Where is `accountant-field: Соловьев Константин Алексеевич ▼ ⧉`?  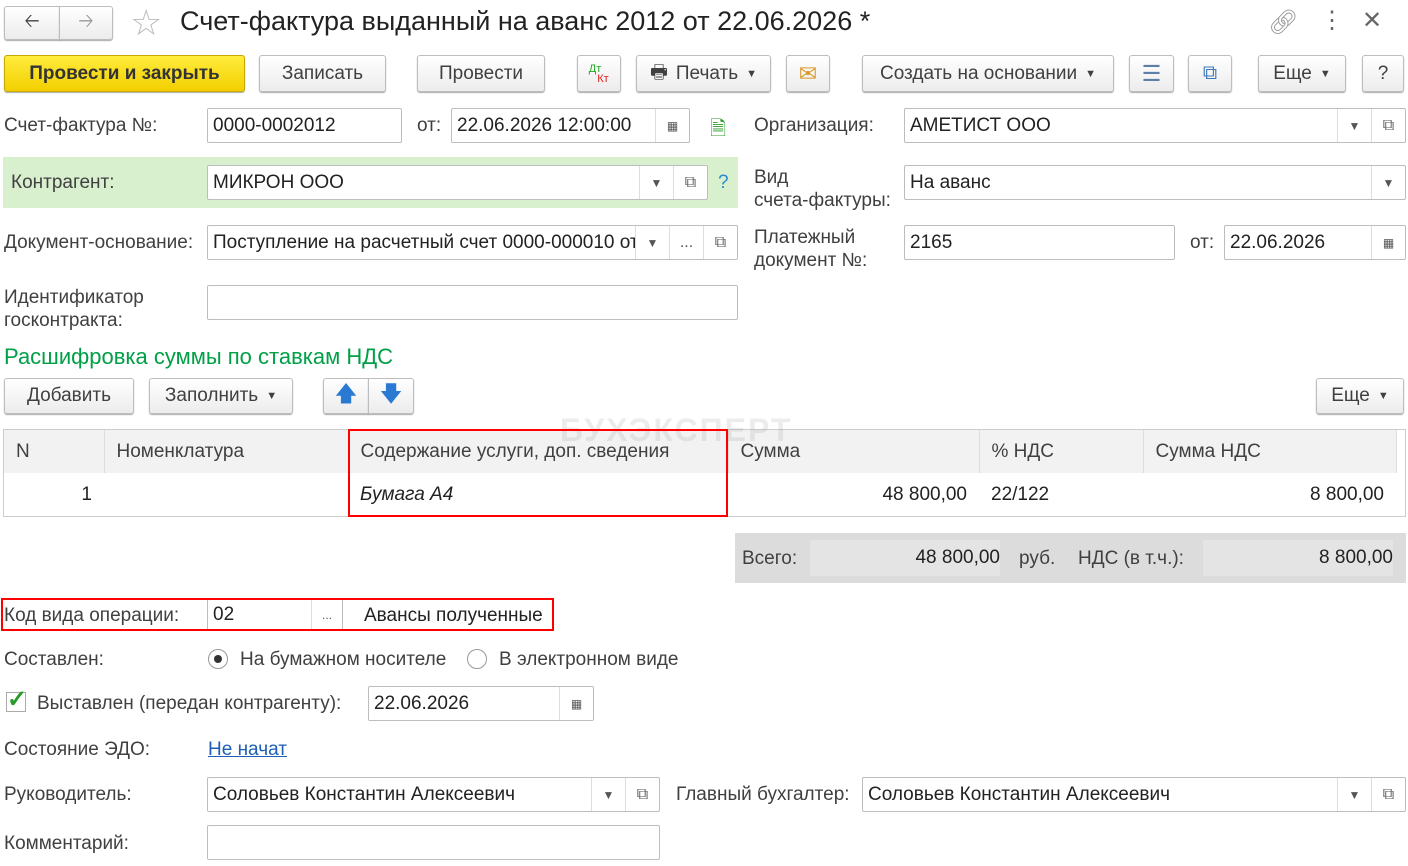 accountant-field: Соловьев Константин Алексеевич ▼ ⧉ is located at coordinates (1134, 794).